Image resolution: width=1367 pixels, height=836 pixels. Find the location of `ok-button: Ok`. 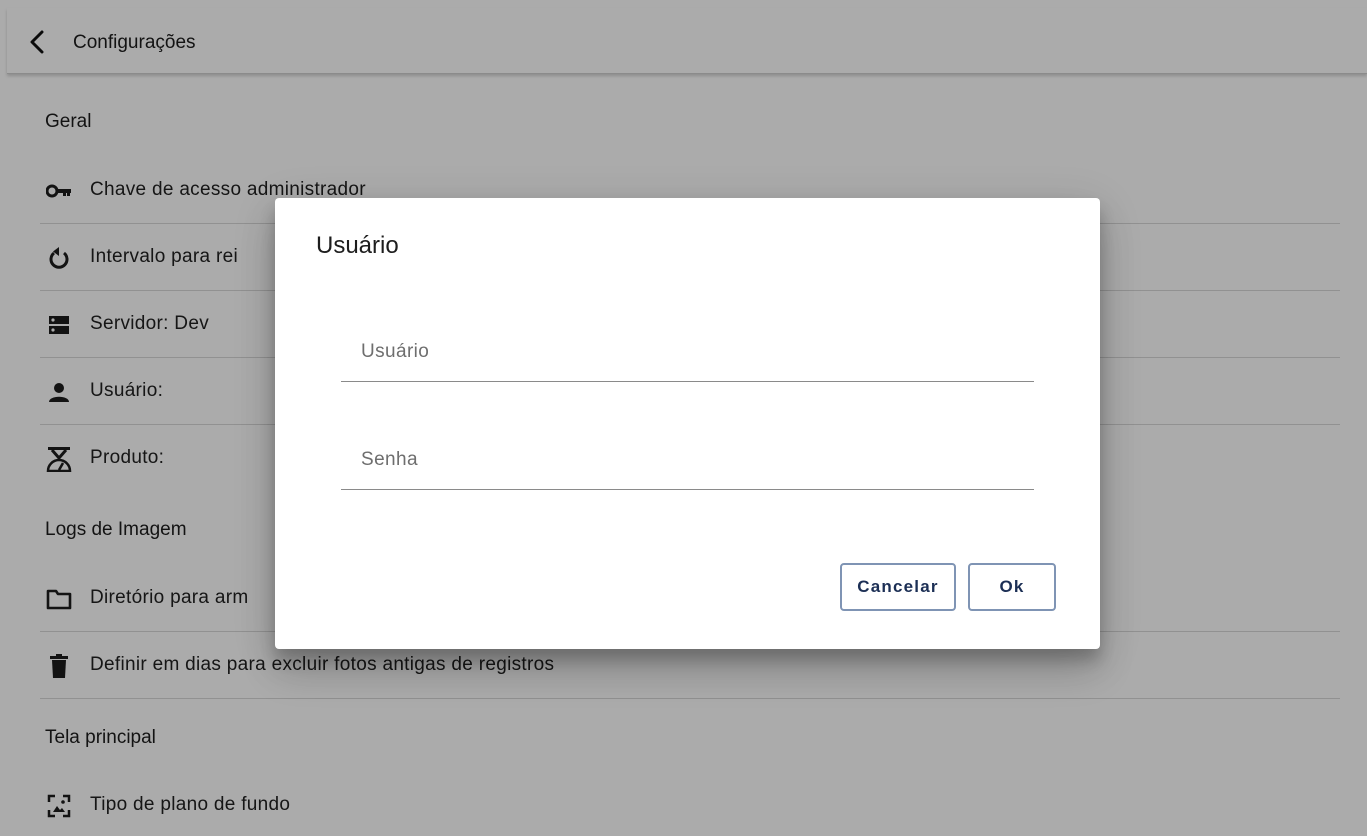

ok-button: Ok is located at coordinates (1012, 587).